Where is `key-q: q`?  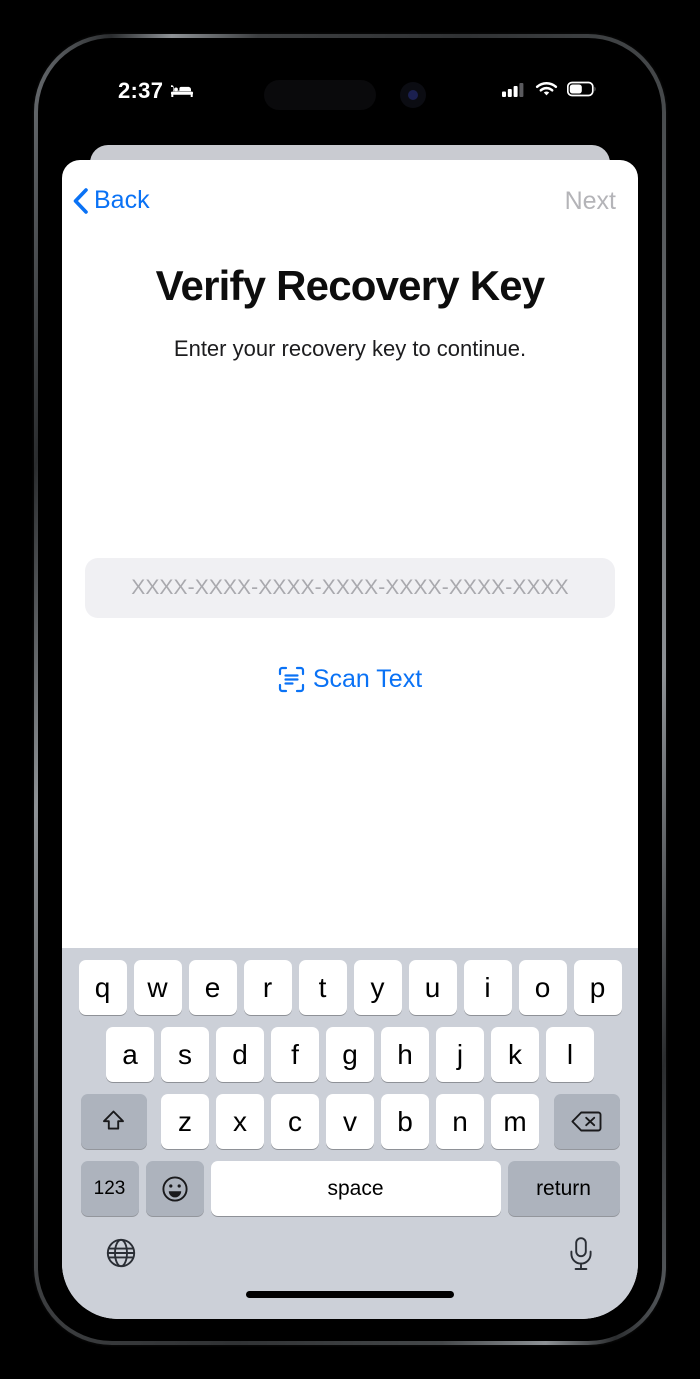 key-q: q is located at coordinates (102, 987).